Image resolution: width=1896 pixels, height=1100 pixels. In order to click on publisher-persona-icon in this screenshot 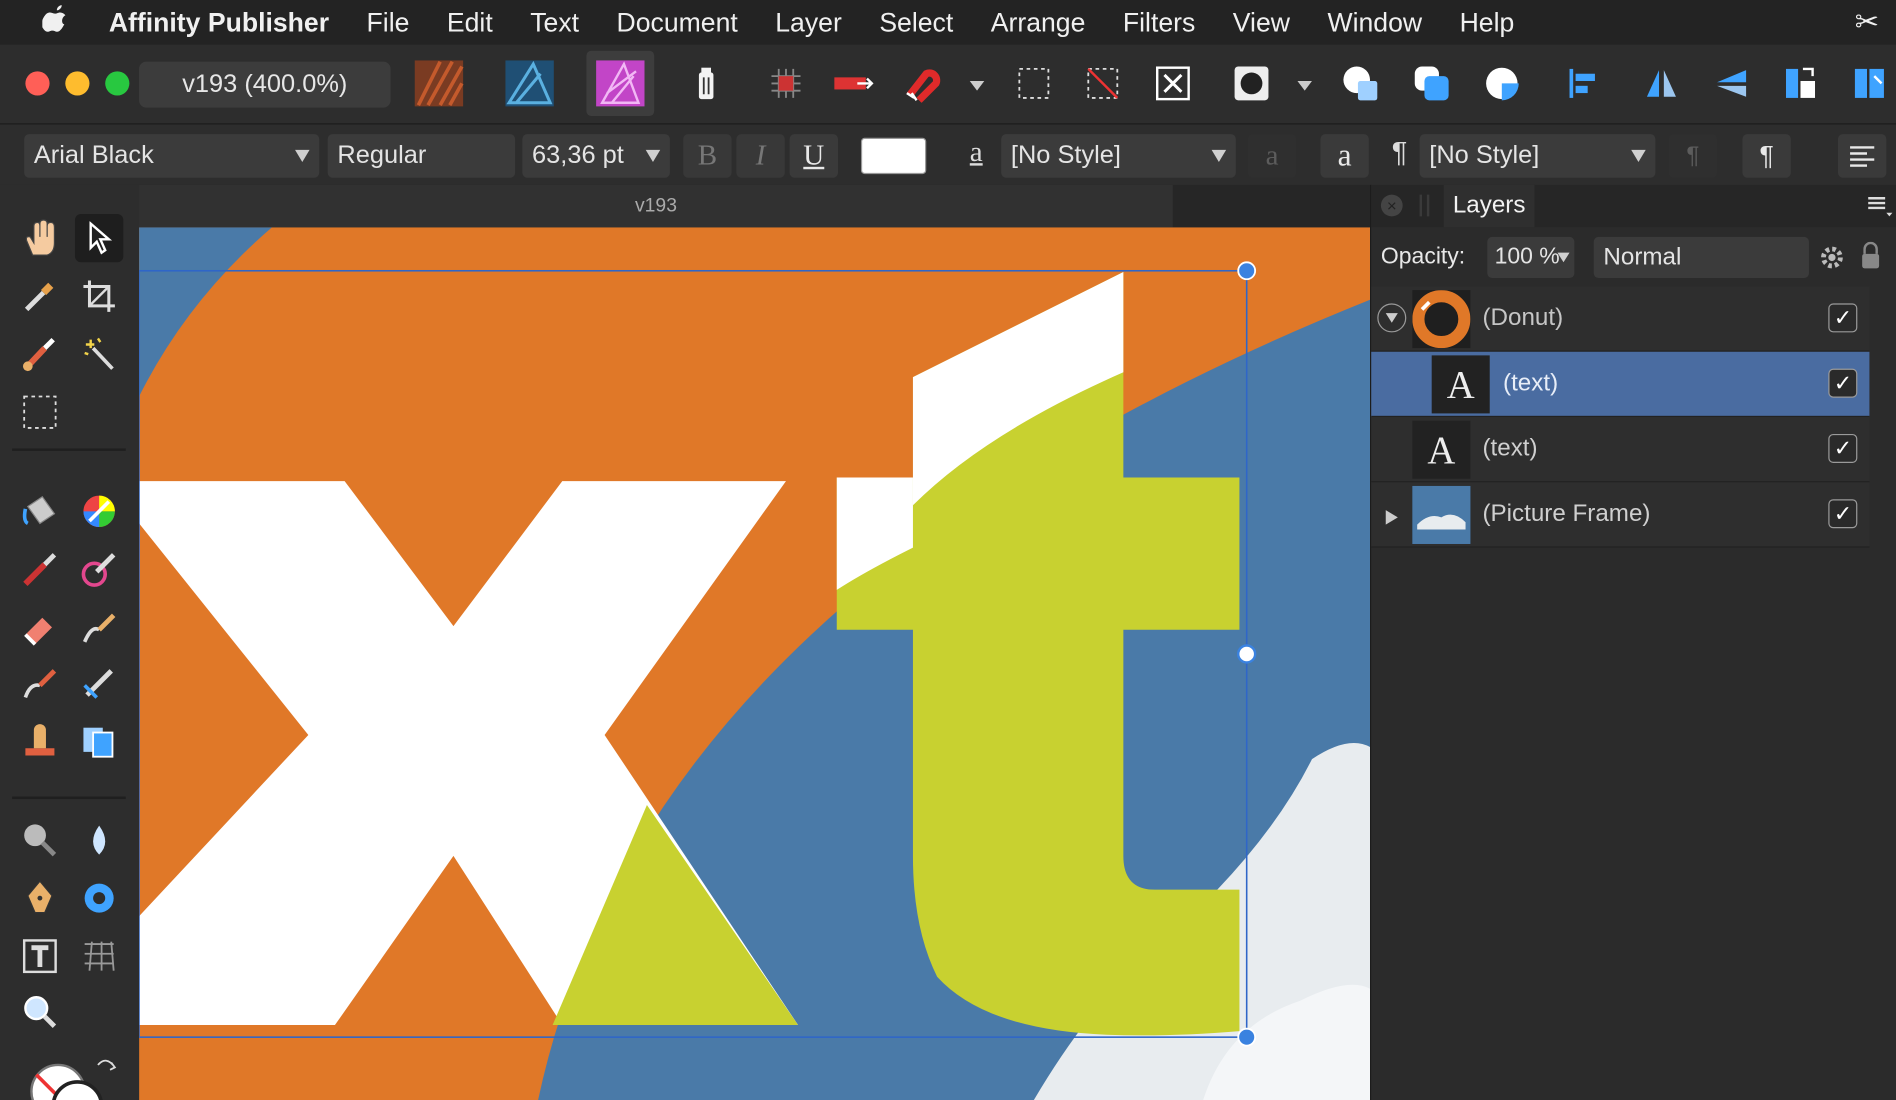, I will do `click(620, 83)`.